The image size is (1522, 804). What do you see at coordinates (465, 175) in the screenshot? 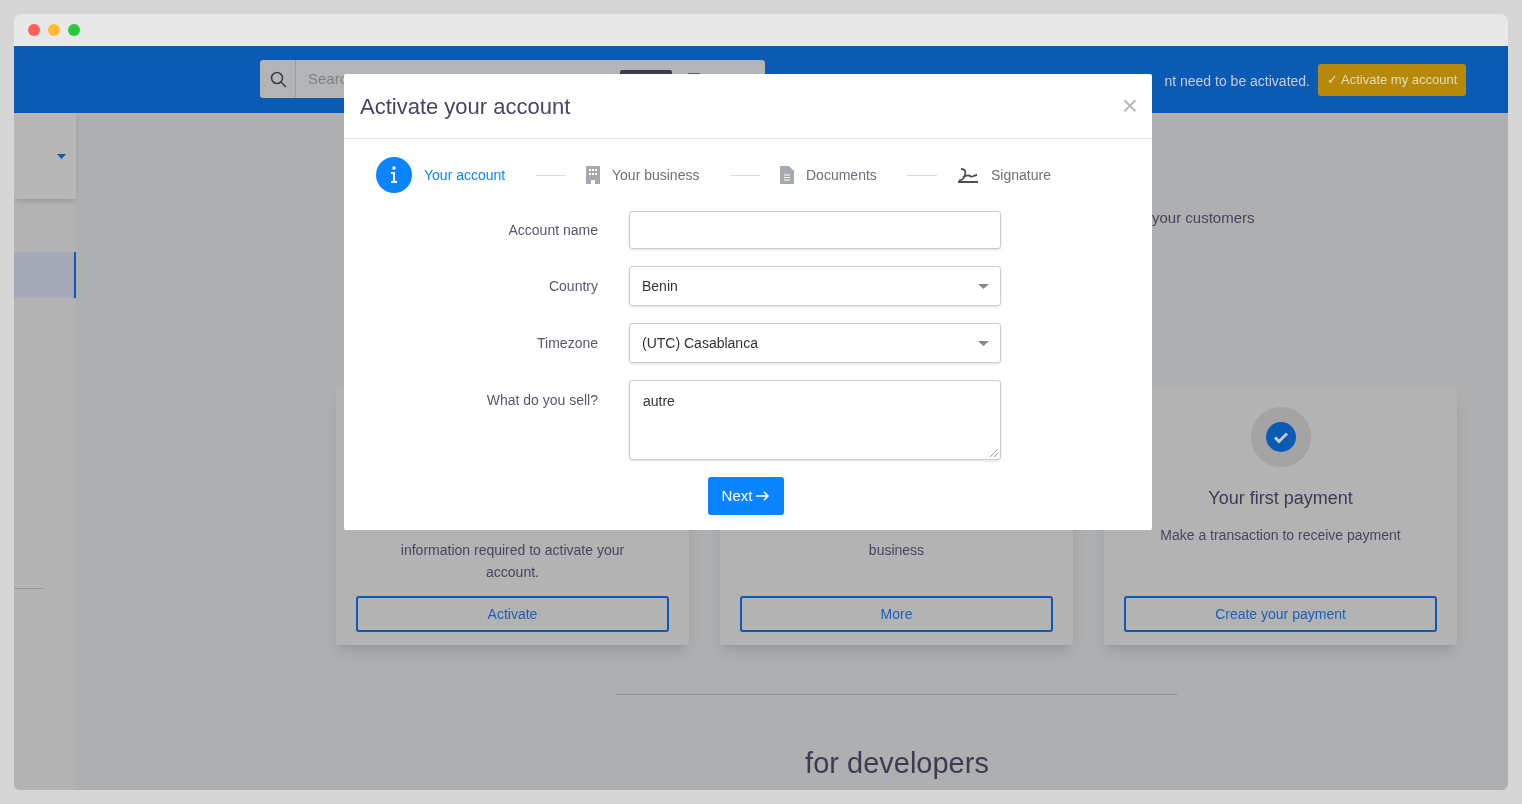
I see `step-tab: Your account` at bounding box center [465, 175].